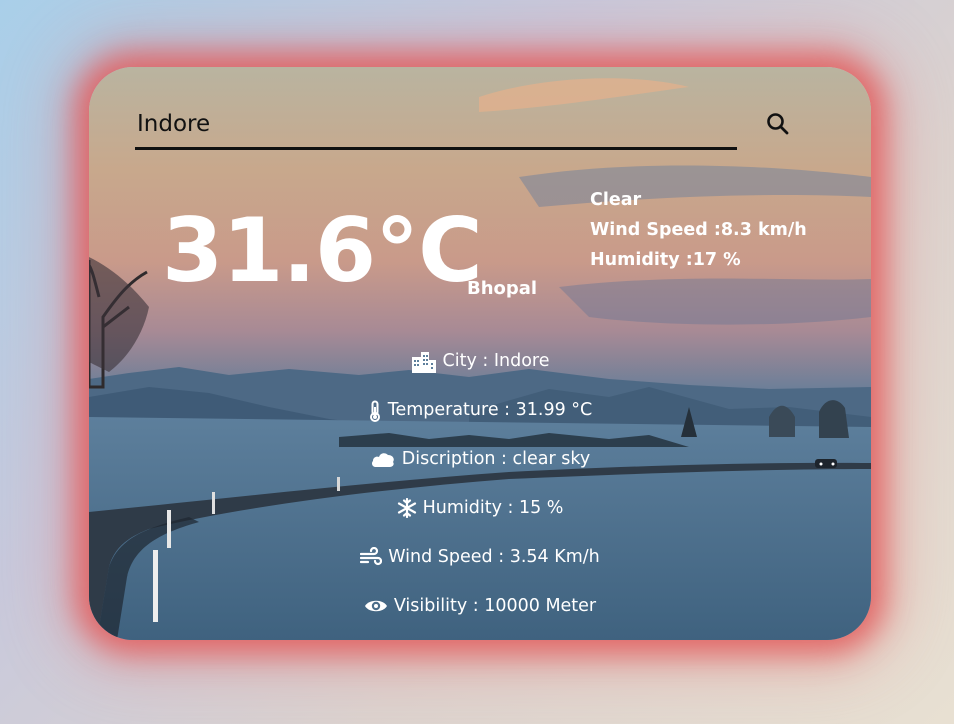 This screenshot has width=954, height=724. What do you see at coordinates (480, 571) in the screenshot?
I see `detail-wind: Wind Speed : 3.54 Km/h` at bounding box center [480, 571].